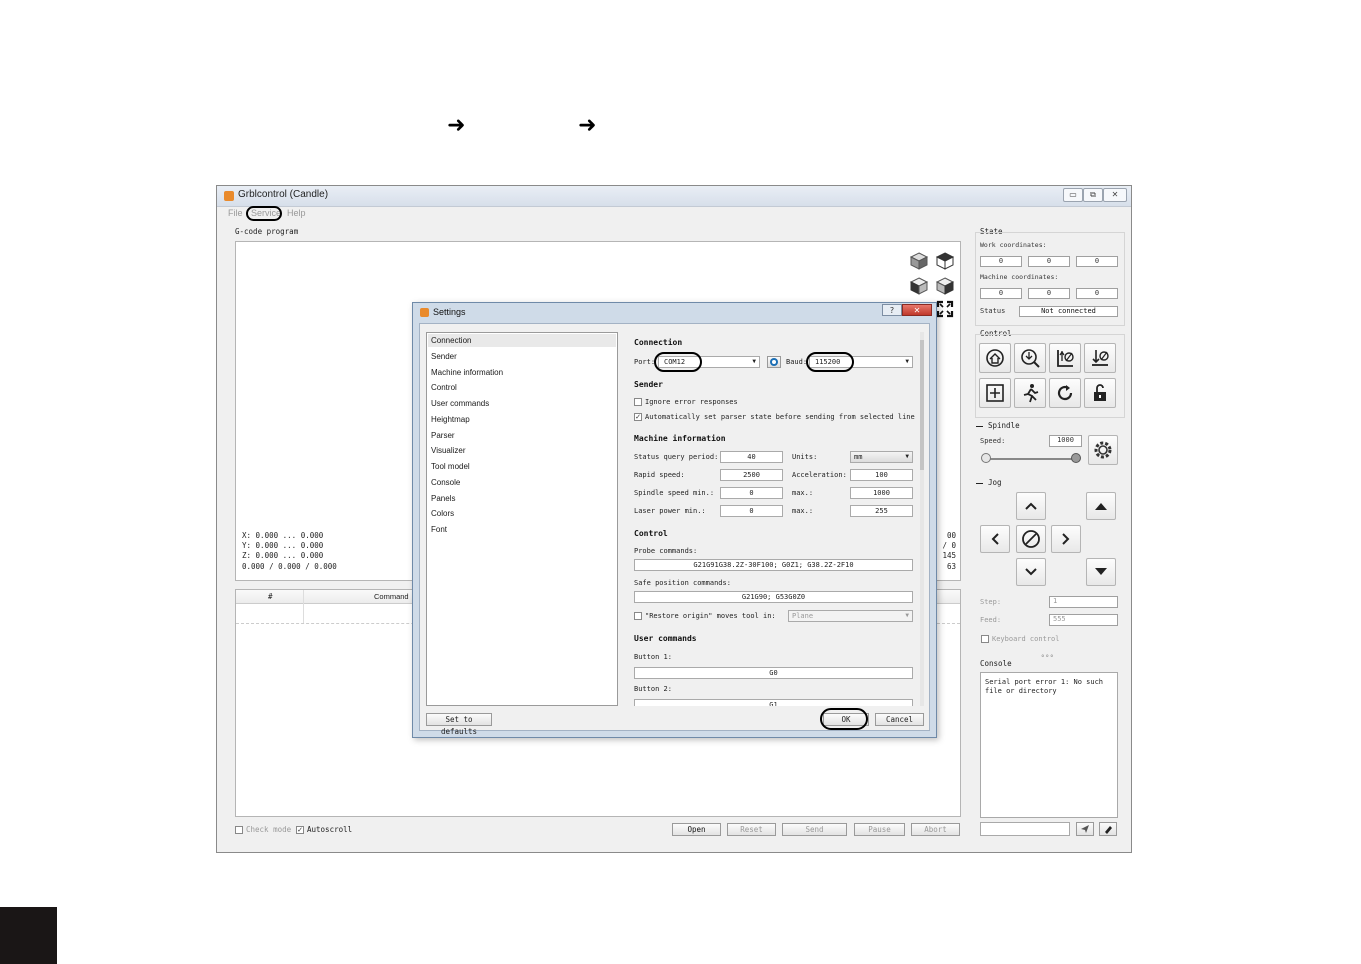 Image resolution: width=1361 pixels, height=964 pixels. Describe the element at coordinates (751, 511) in the screenshot. I see `laser-min-field: 0` at that location.